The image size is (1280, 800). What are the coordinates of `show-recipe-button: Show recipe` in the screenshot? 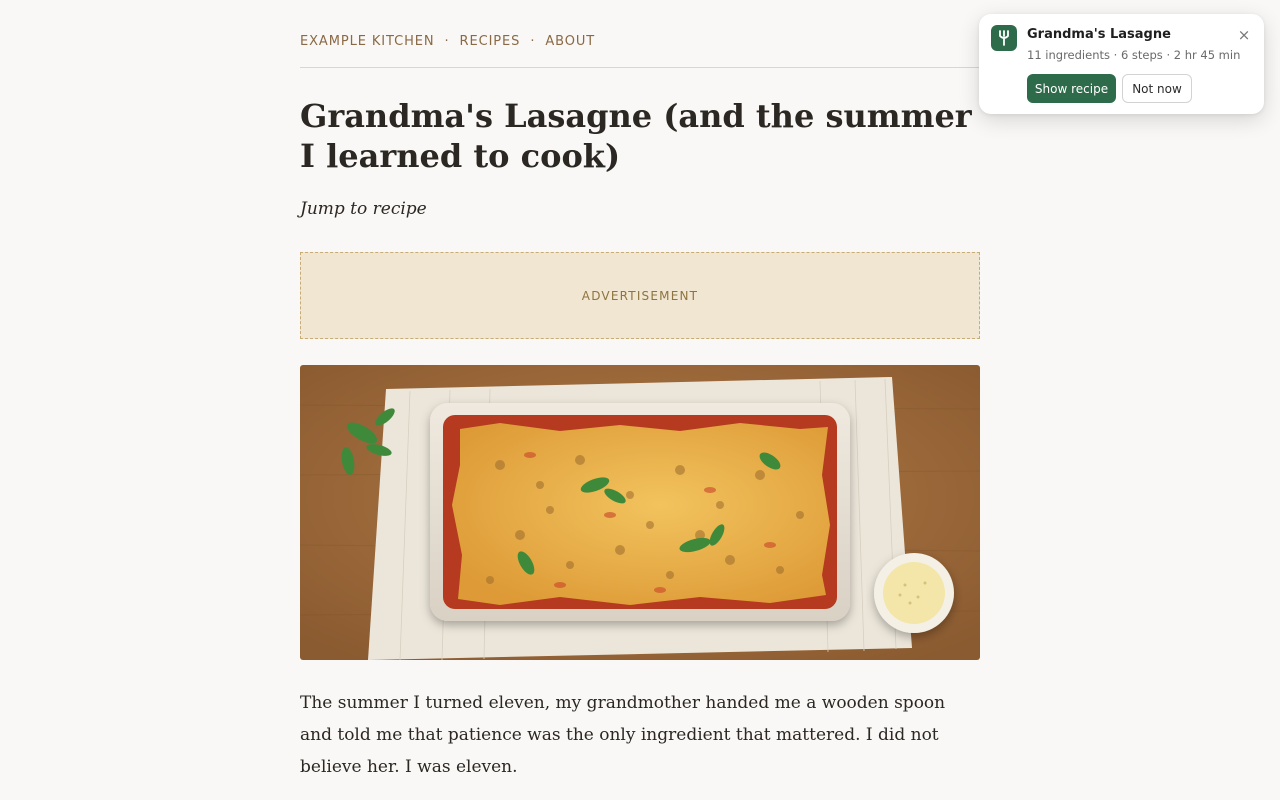 It's located at (1071, 88).